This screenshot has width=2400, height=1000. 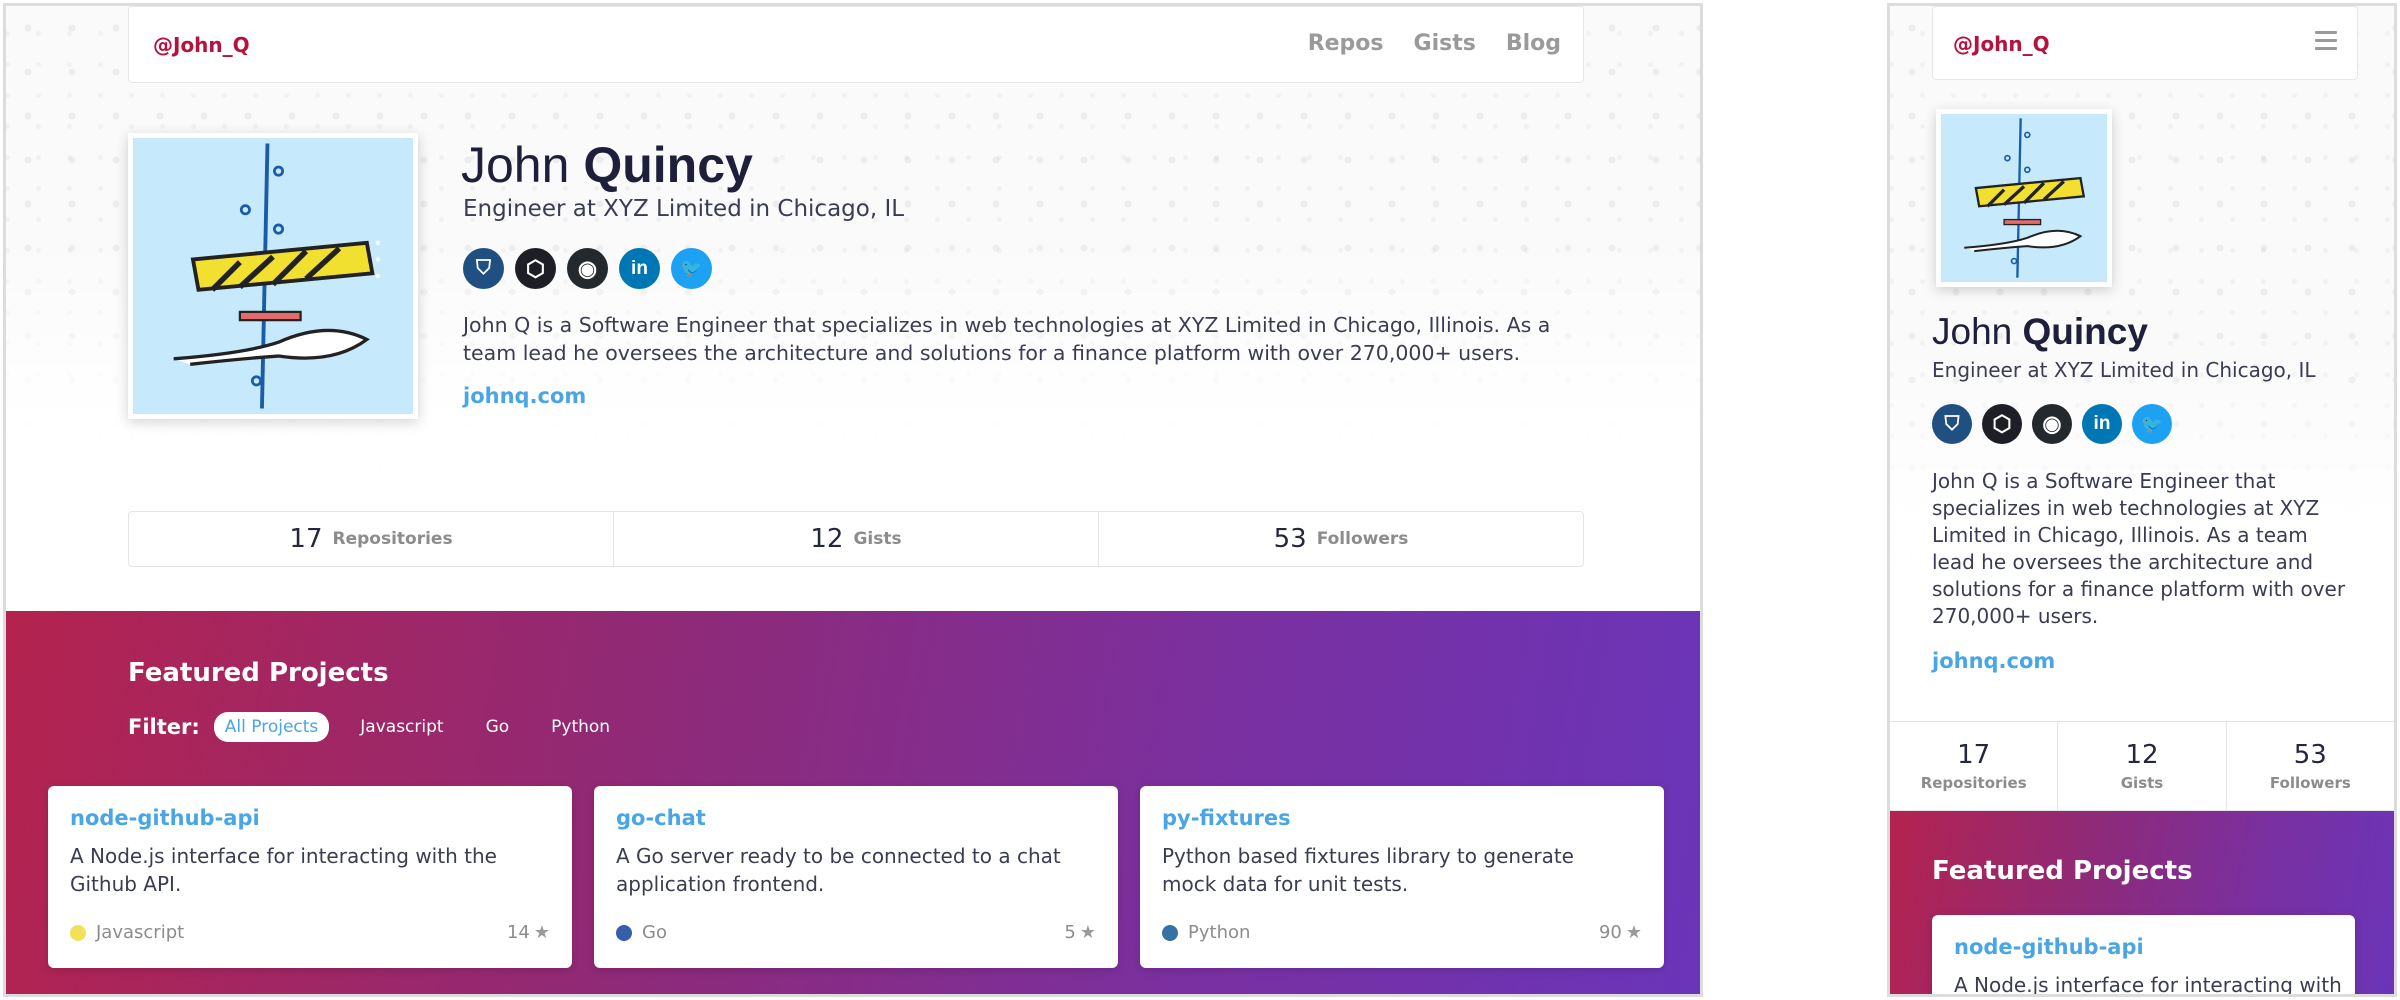 What do you see at coordinates (1219, 932) in the screenshot?
I see `language-label: Python` at bounding box center [1219, 932].